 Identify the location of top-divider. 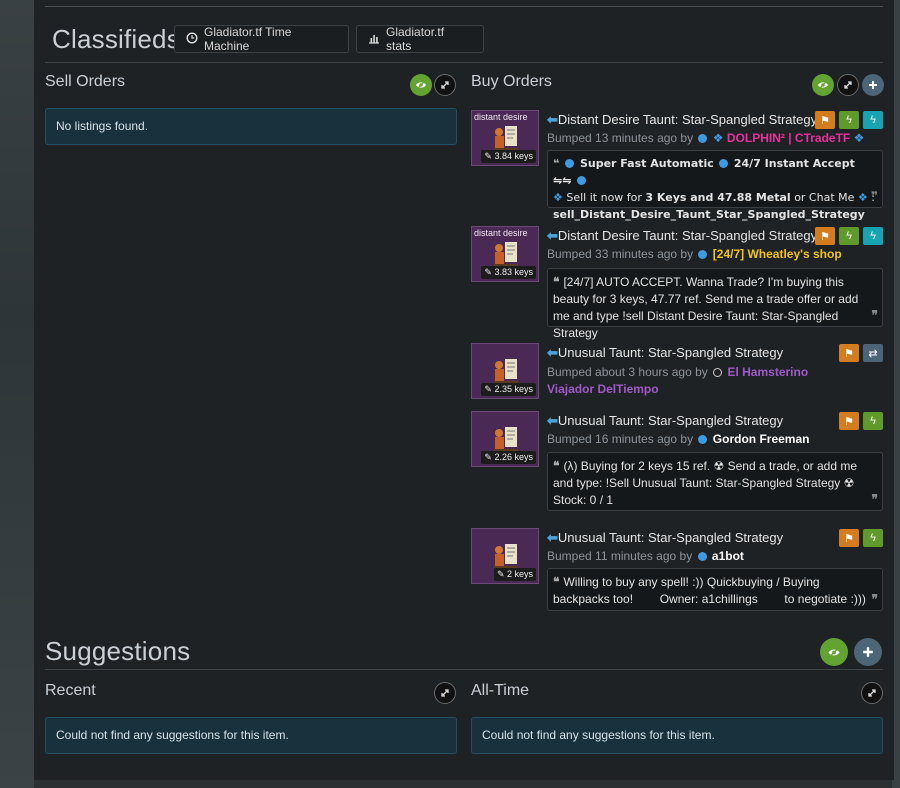
(464, 6).